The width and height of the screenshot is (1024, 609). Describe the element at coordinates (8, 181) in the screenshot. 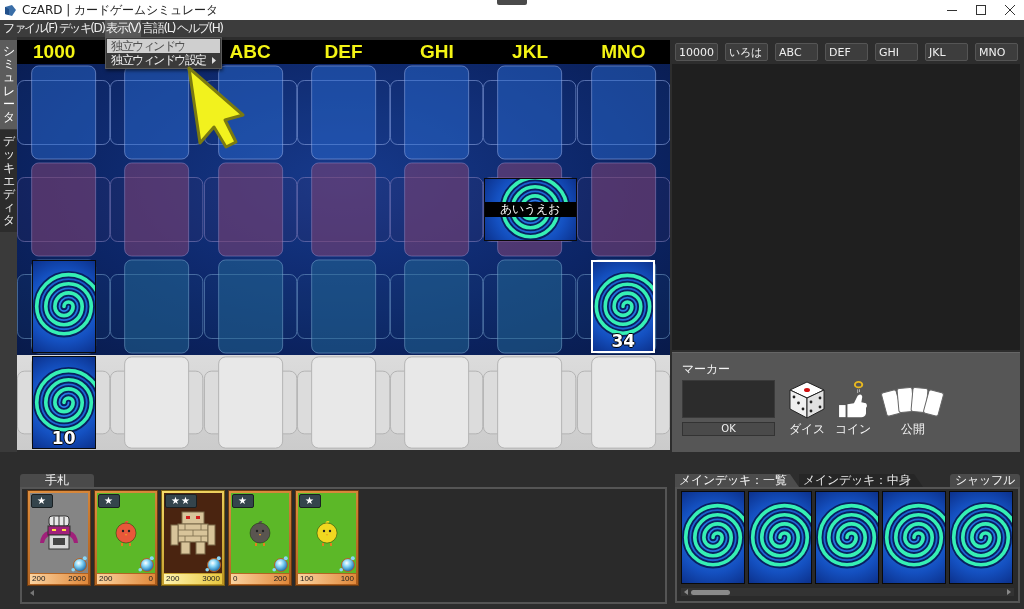

I see `sidebar-tab: デッキエディタ` at that location.